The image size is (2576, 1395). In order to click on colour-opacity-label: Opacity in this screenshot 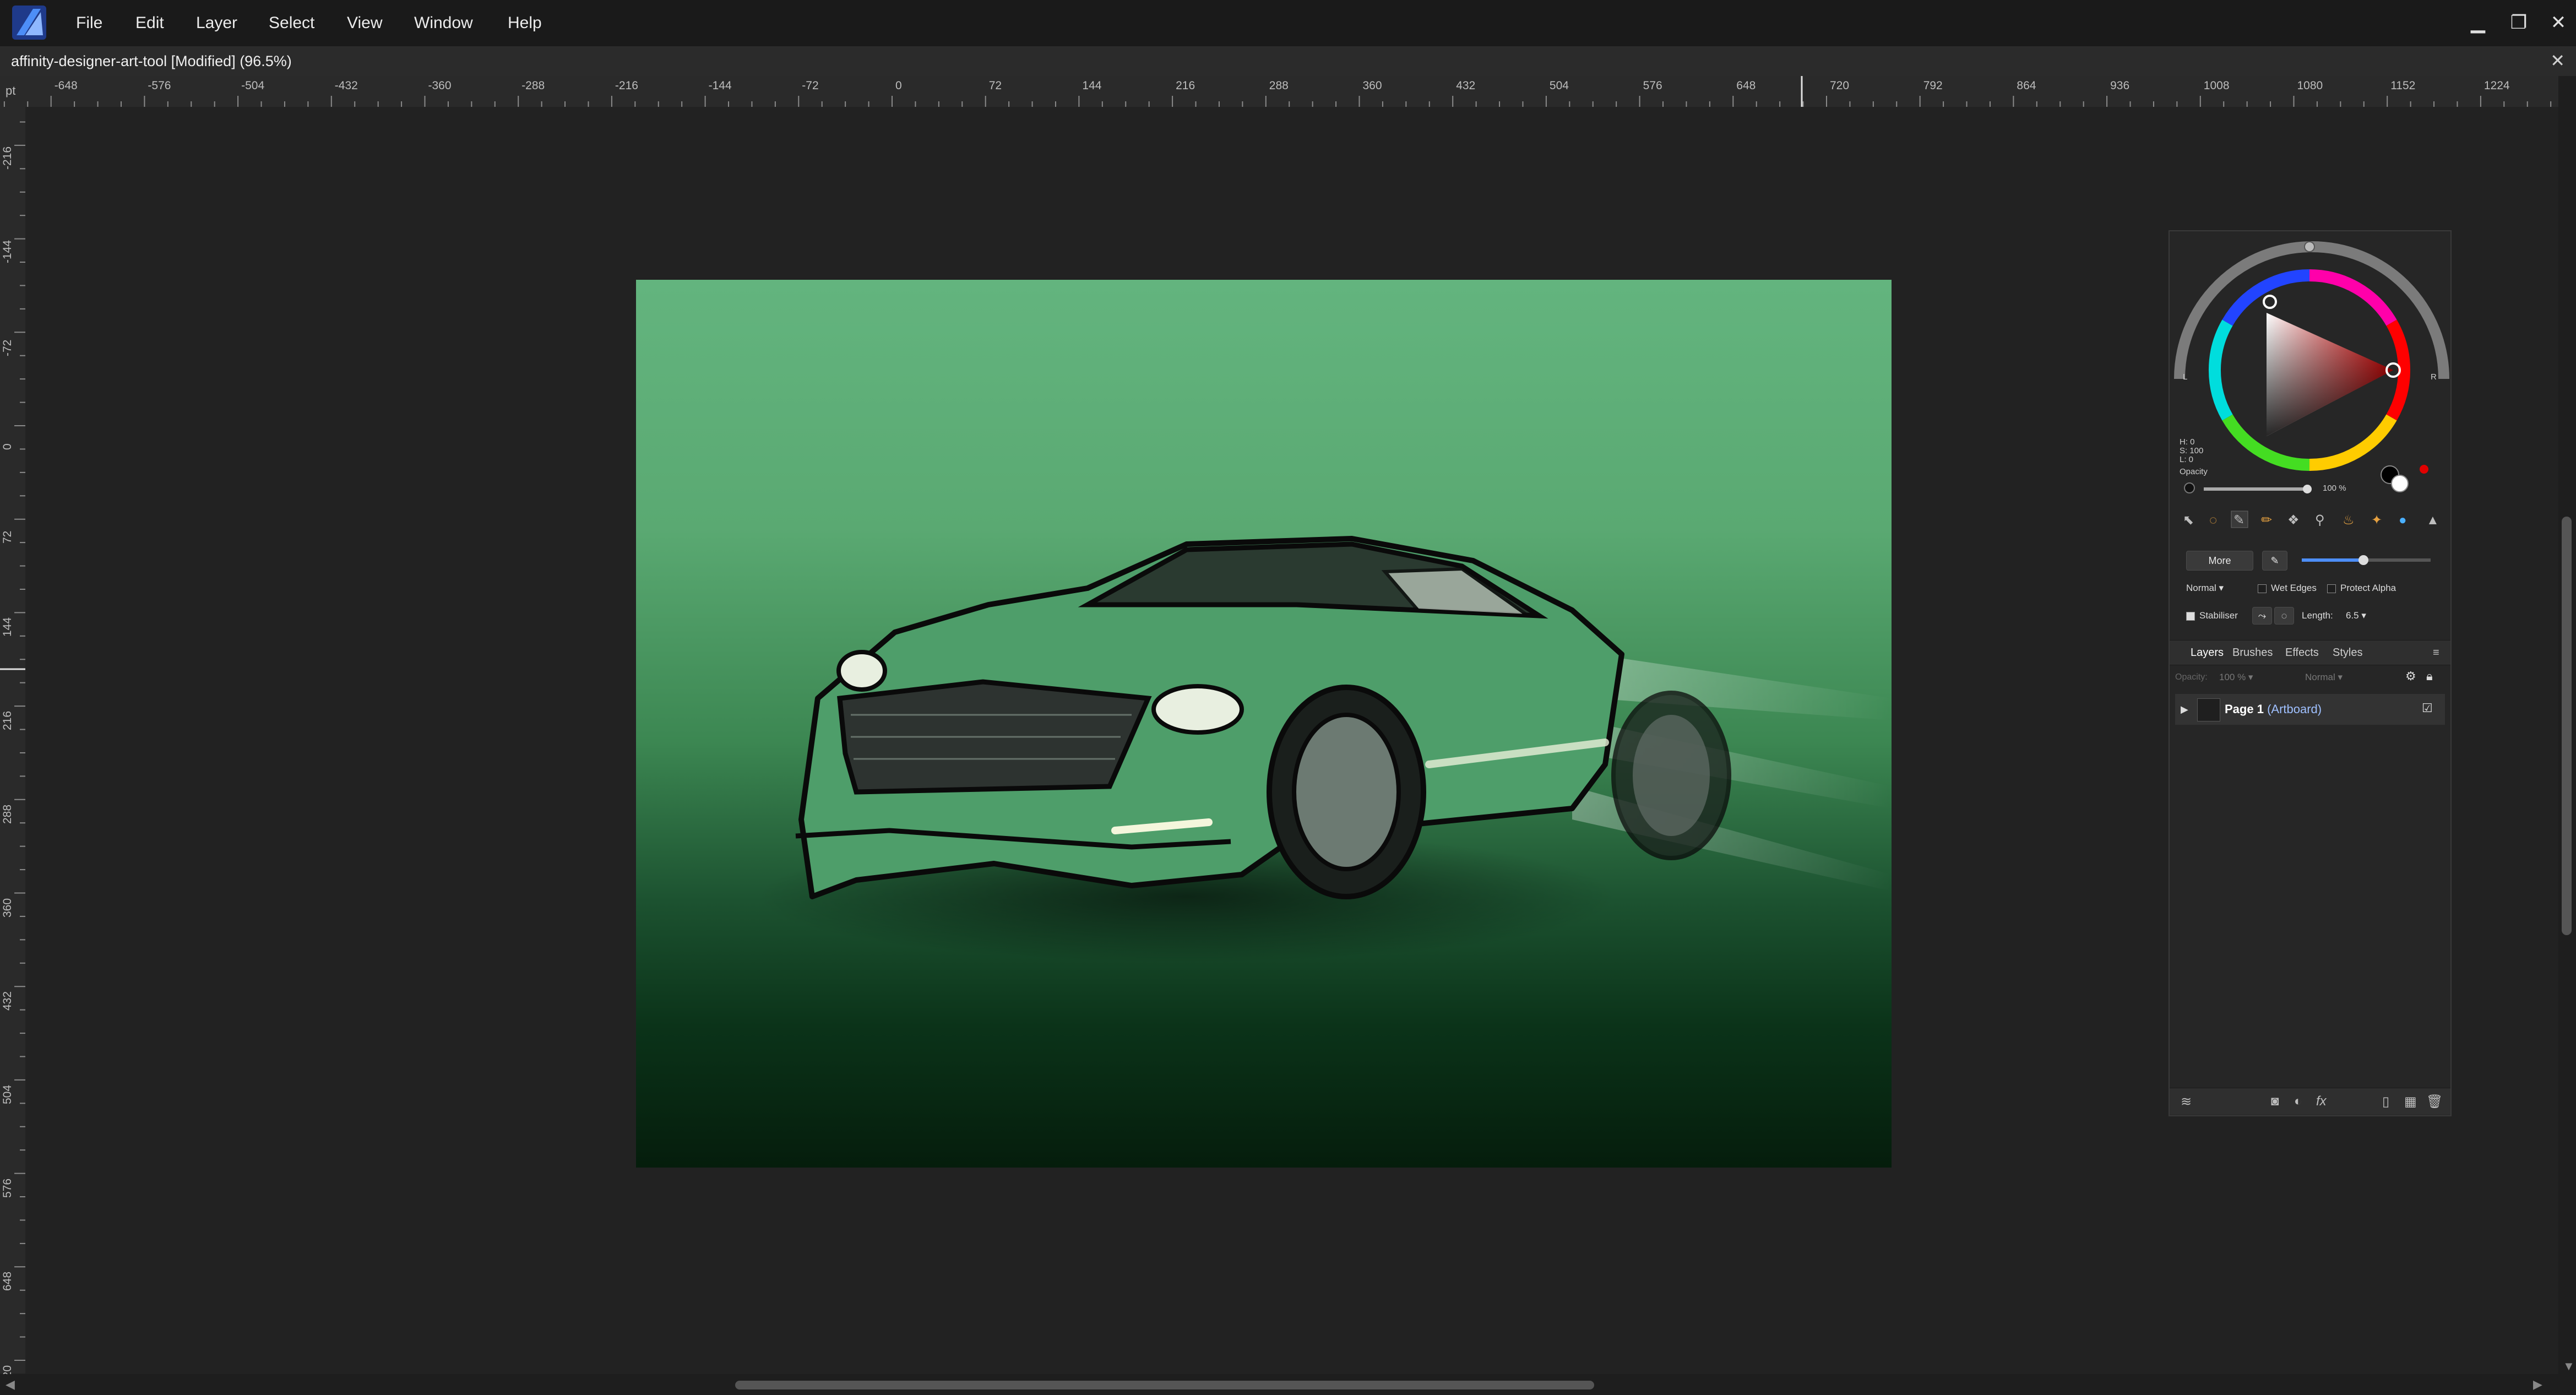, I will do `click(2194, 472)`.